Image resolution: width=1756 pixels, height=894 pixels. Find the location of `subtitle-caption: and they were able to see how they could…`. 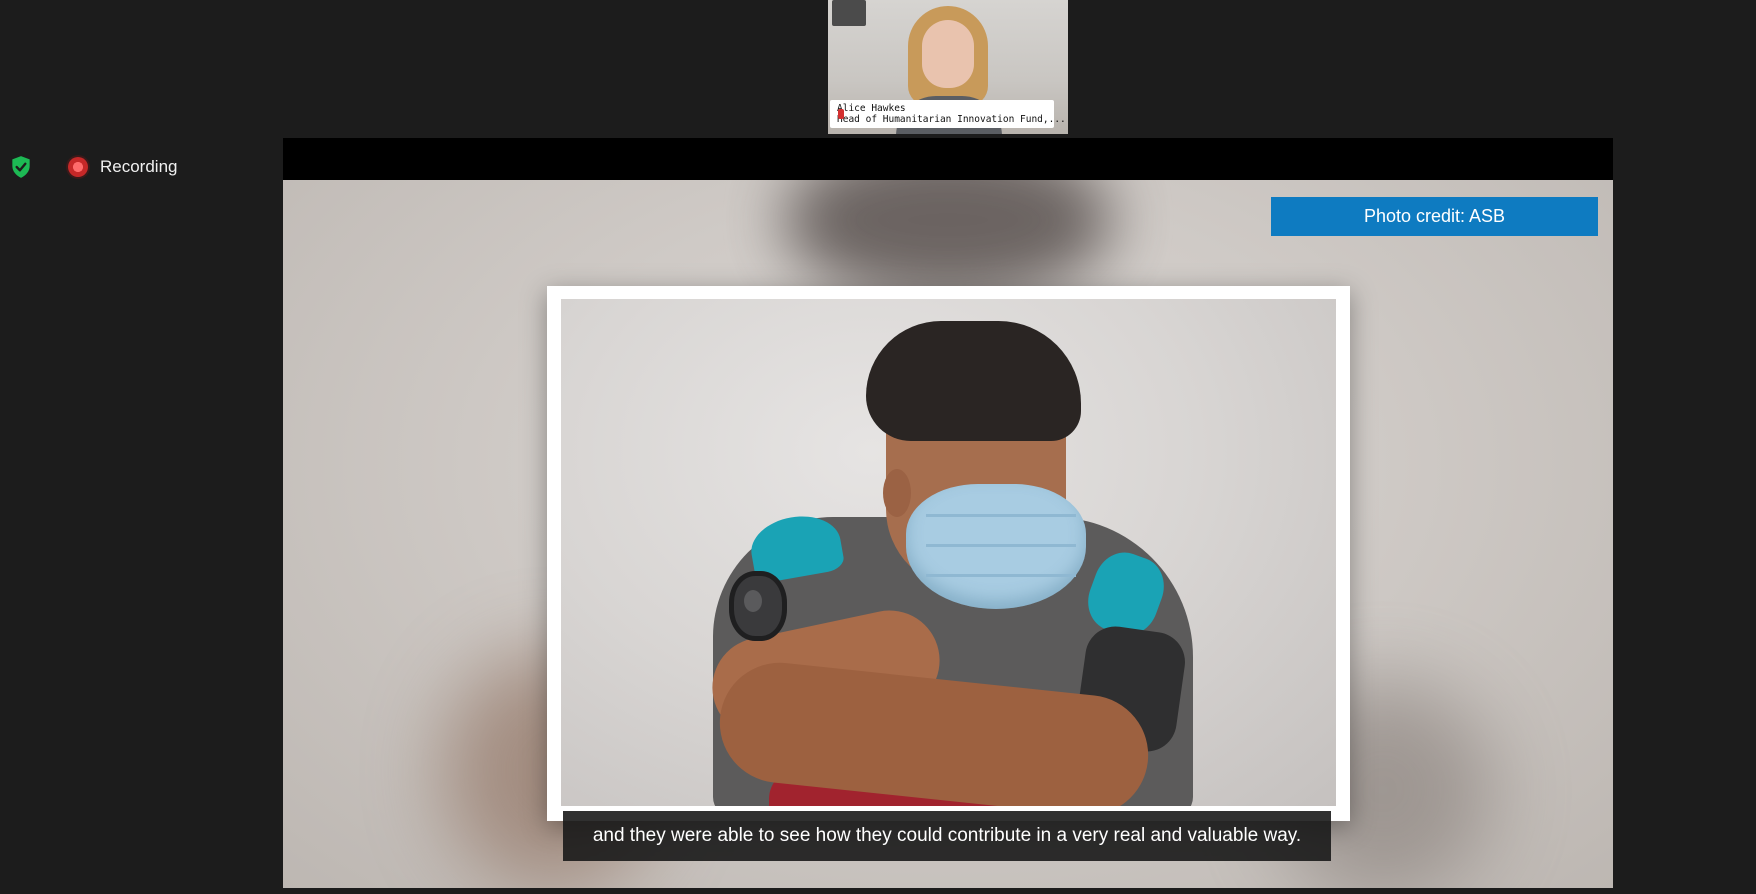

subtitle-caption: and they were able to see how they could… is located at coordinates (947, 836).